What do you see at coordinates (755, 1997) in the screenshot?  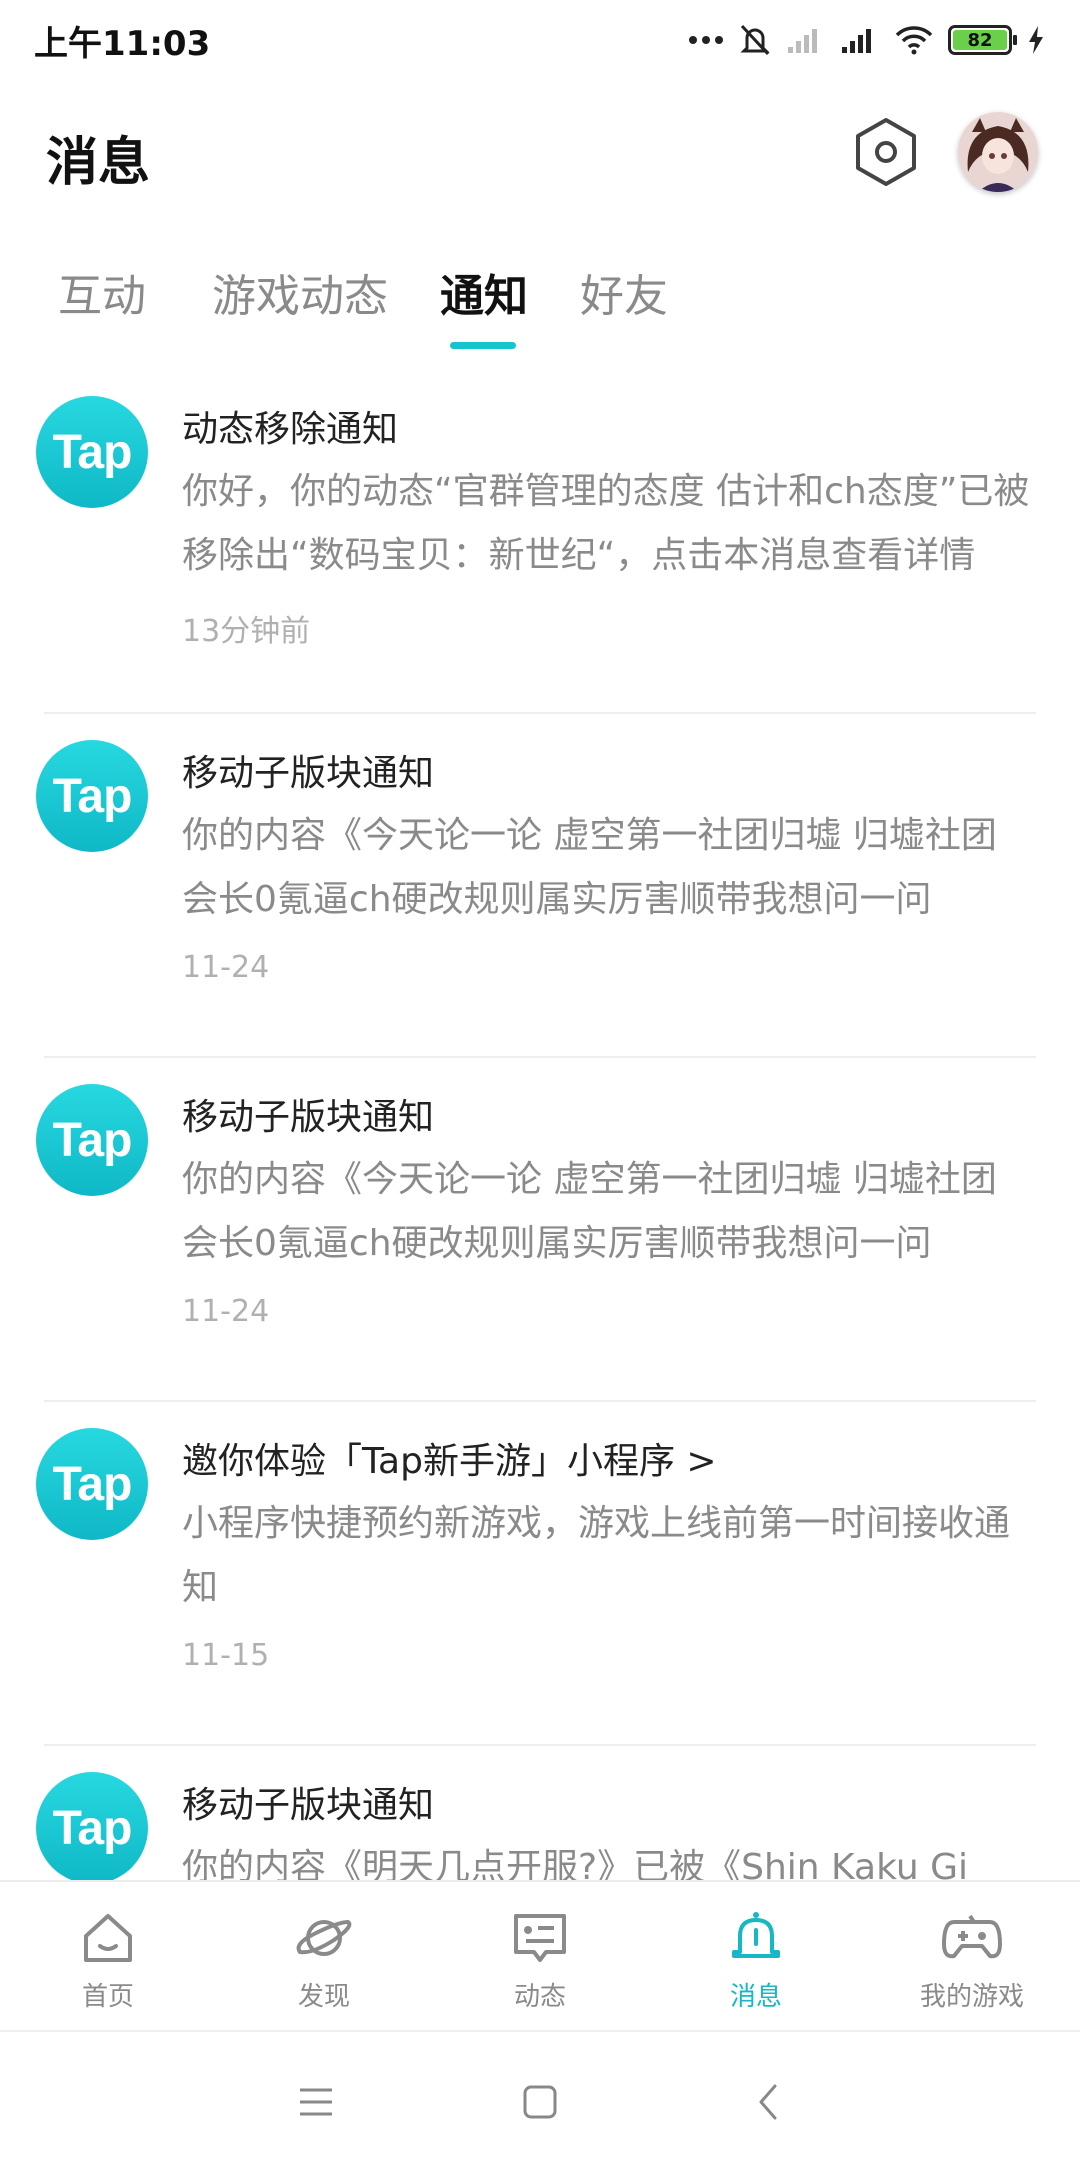 I see `nav-label: 消息` at bounding box center [755, 1997].